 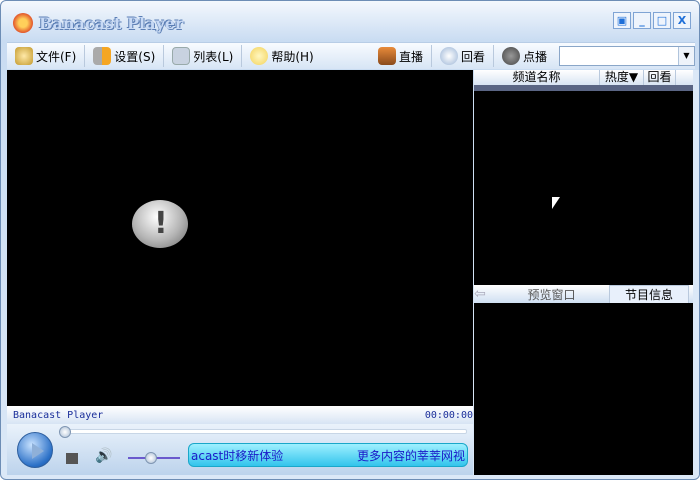 What do you see at coordinates (662, 20) in the screenshot?
I see `maximize-button: □` at bounding box center [662, 20].